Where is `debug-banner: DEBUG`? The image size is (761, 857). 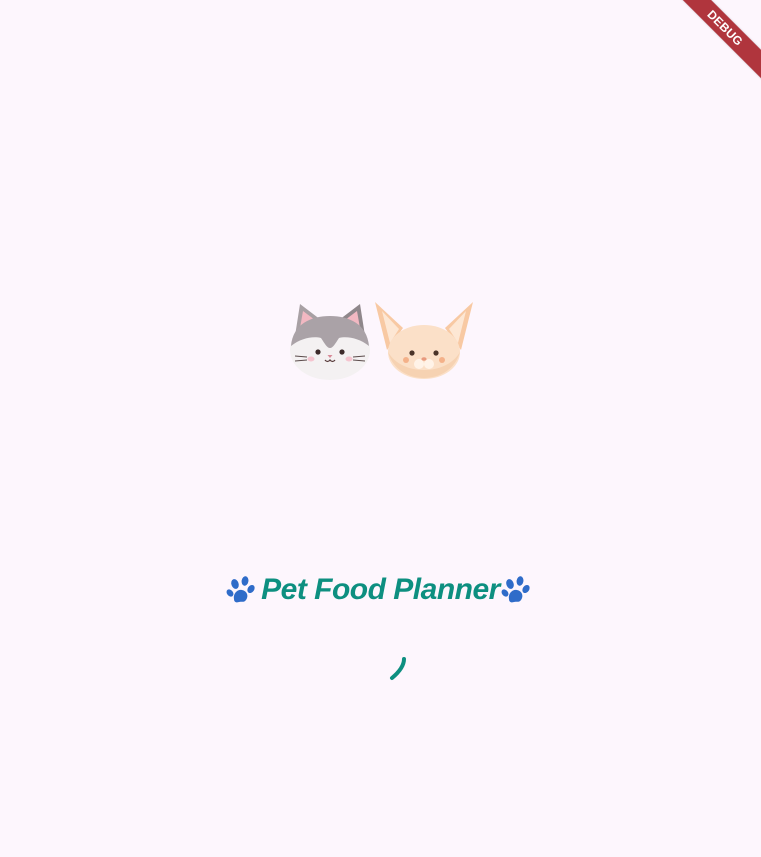
debug-banner: DEBUG is located at coordinates (706, 55).